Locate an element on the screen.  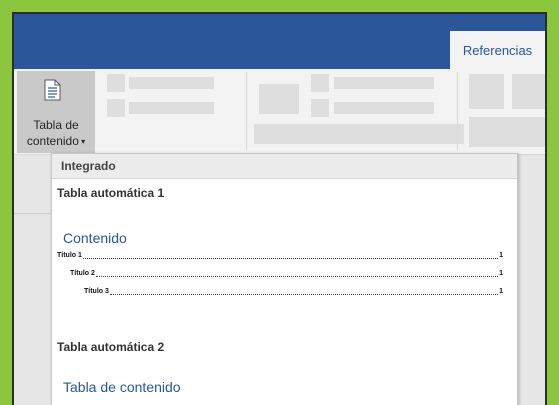
toc-preview-heading: Contenido is located at coordinates (95, 238).